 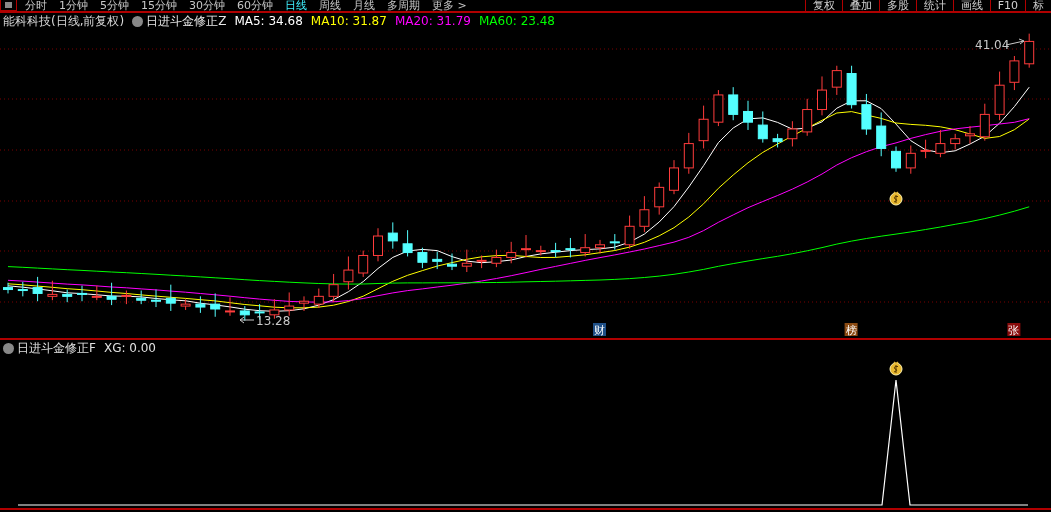 I want to click on toolbar-button: 画线, so click(x=971, y=5).